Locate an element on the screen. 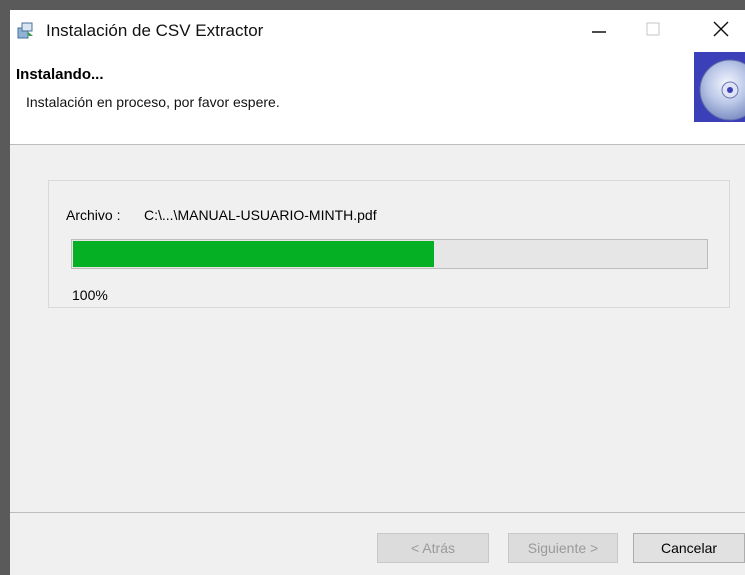  progress-percent: 100% is located at coordinates (90, 295).